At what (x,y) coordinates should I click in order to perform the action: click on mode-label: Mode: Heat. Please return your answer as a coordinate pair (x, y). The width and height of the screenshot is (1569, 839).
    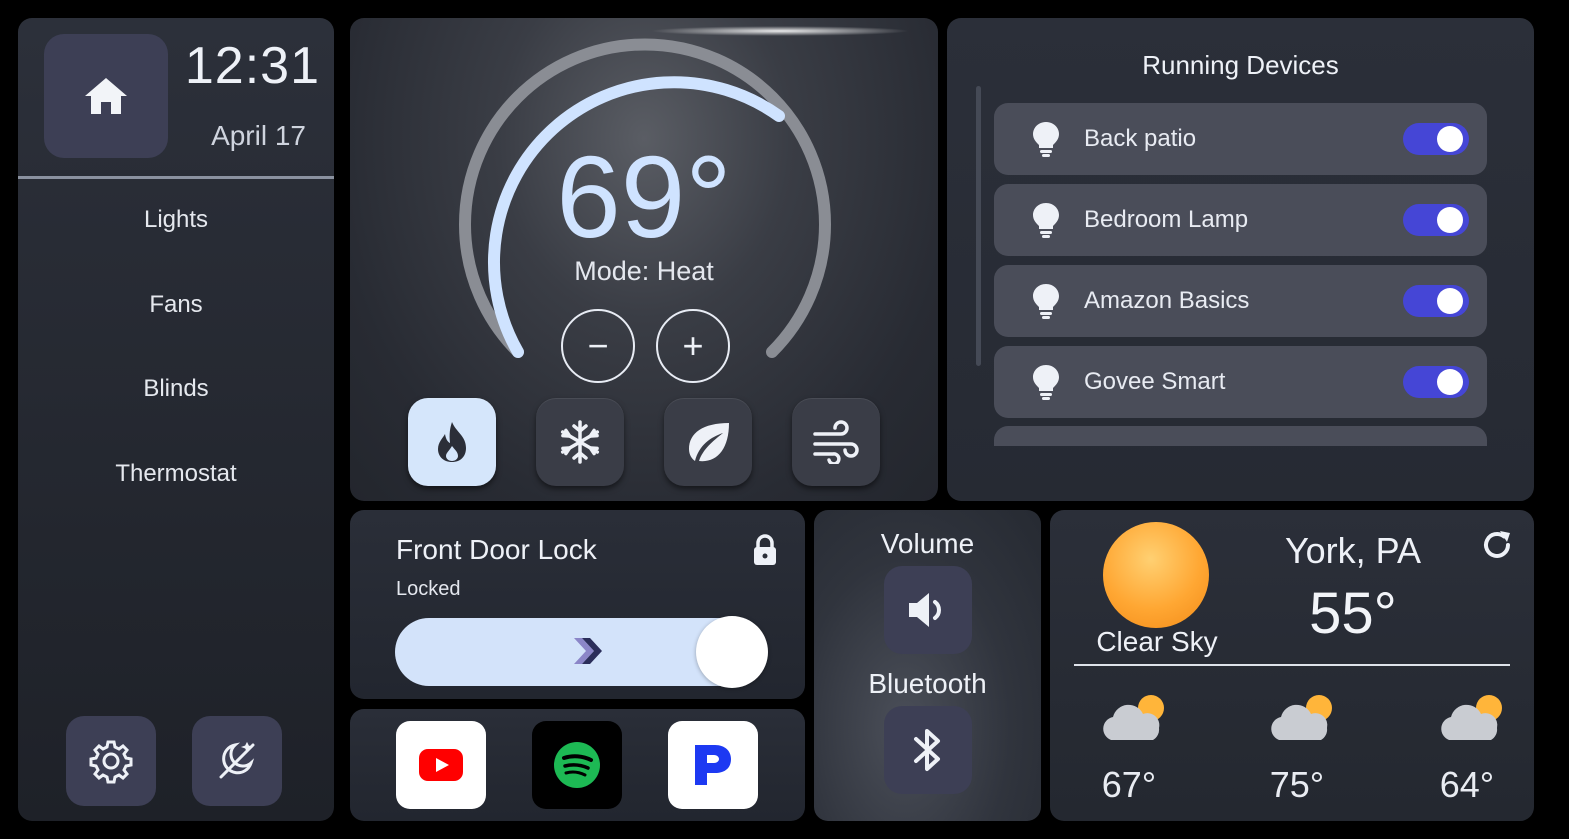
    Looking at the image, I should click on (644, 271).